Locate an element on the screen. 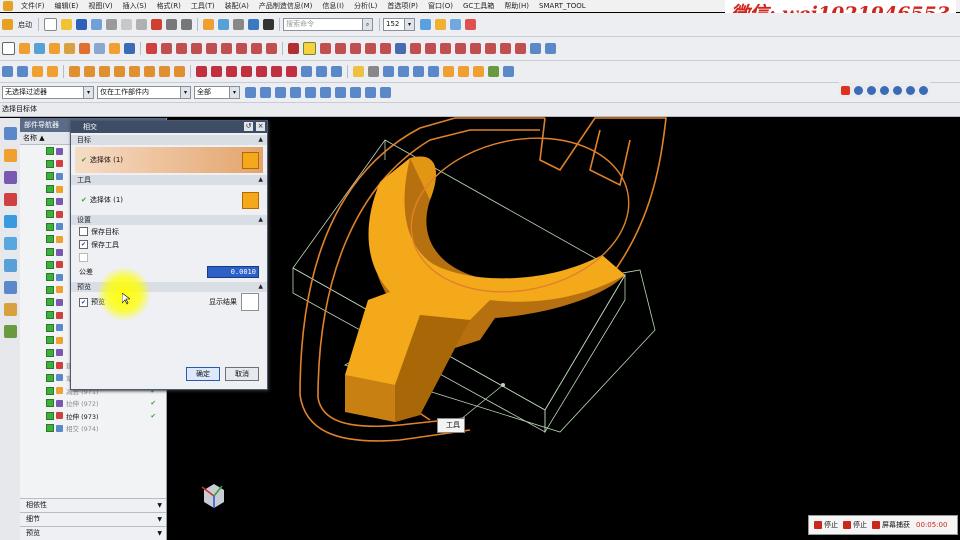  record-icon is located at coordinates (876, 525).